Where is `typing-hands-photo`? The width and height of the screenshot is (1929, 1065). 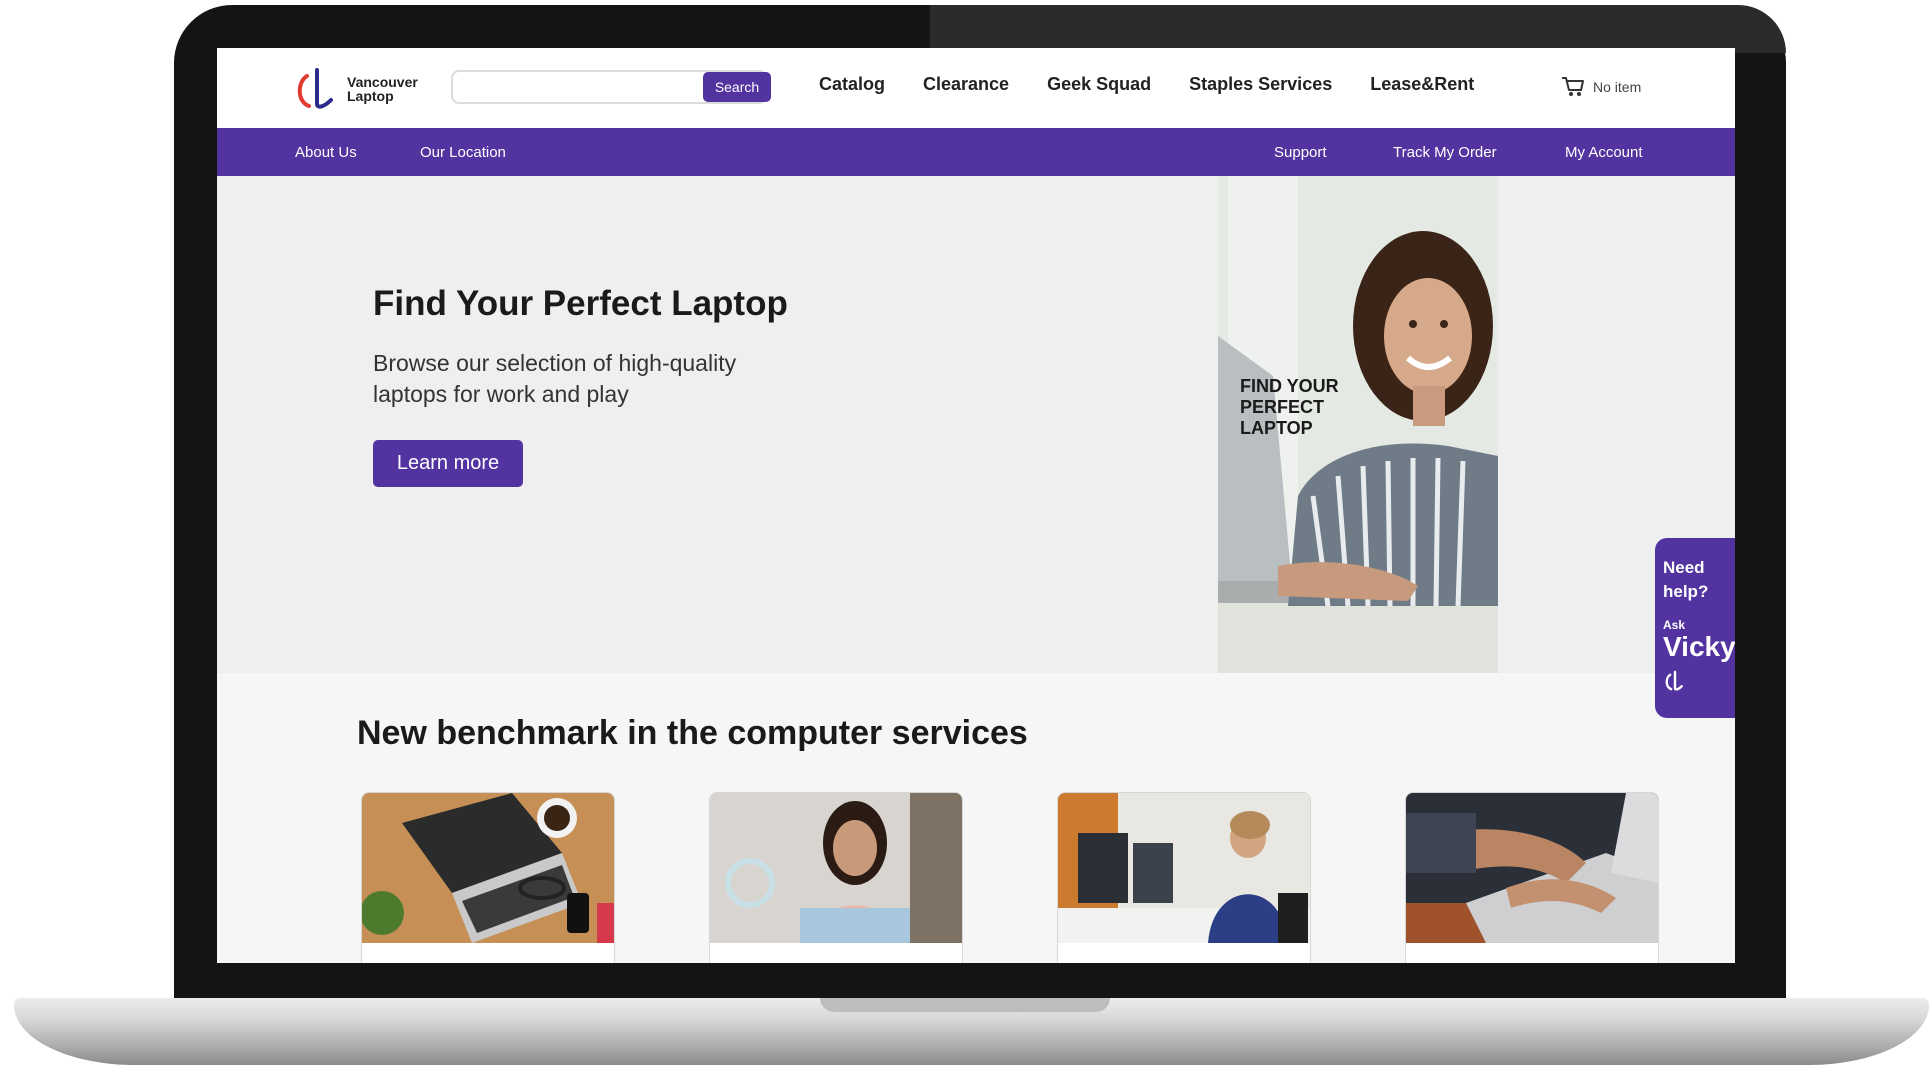 typing-hands-photo is located at coordinates (1532, 868).